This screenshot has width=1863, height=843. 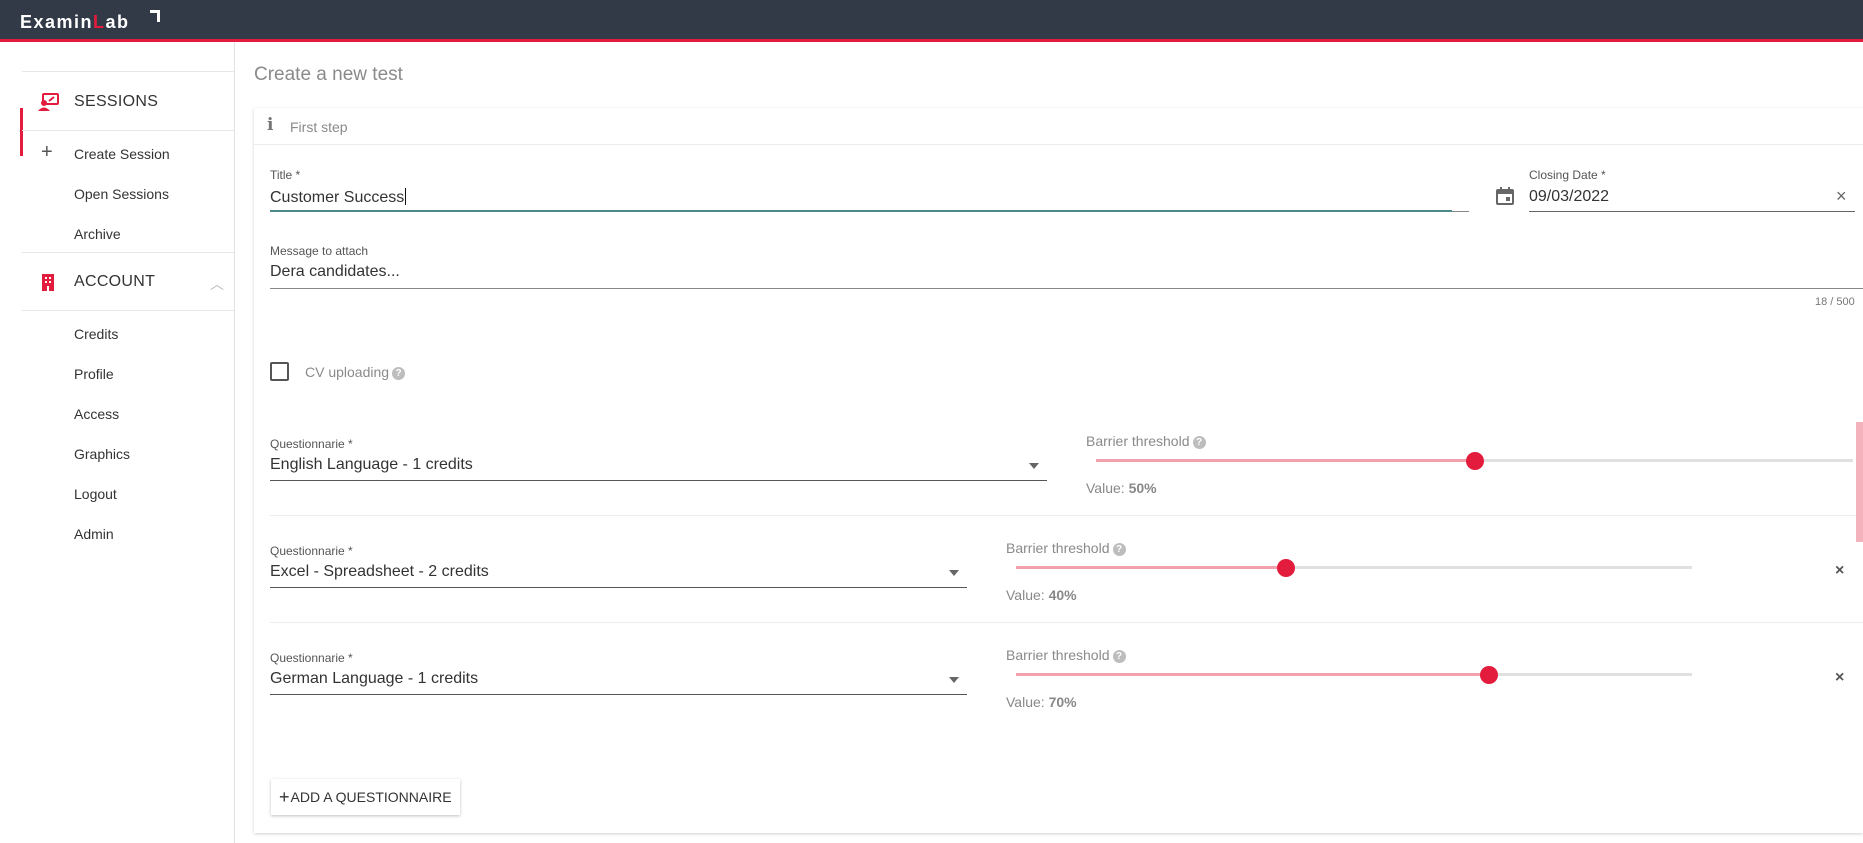 I want to click on sidebar-item-logout: Logout, so click(x=117, y=494).